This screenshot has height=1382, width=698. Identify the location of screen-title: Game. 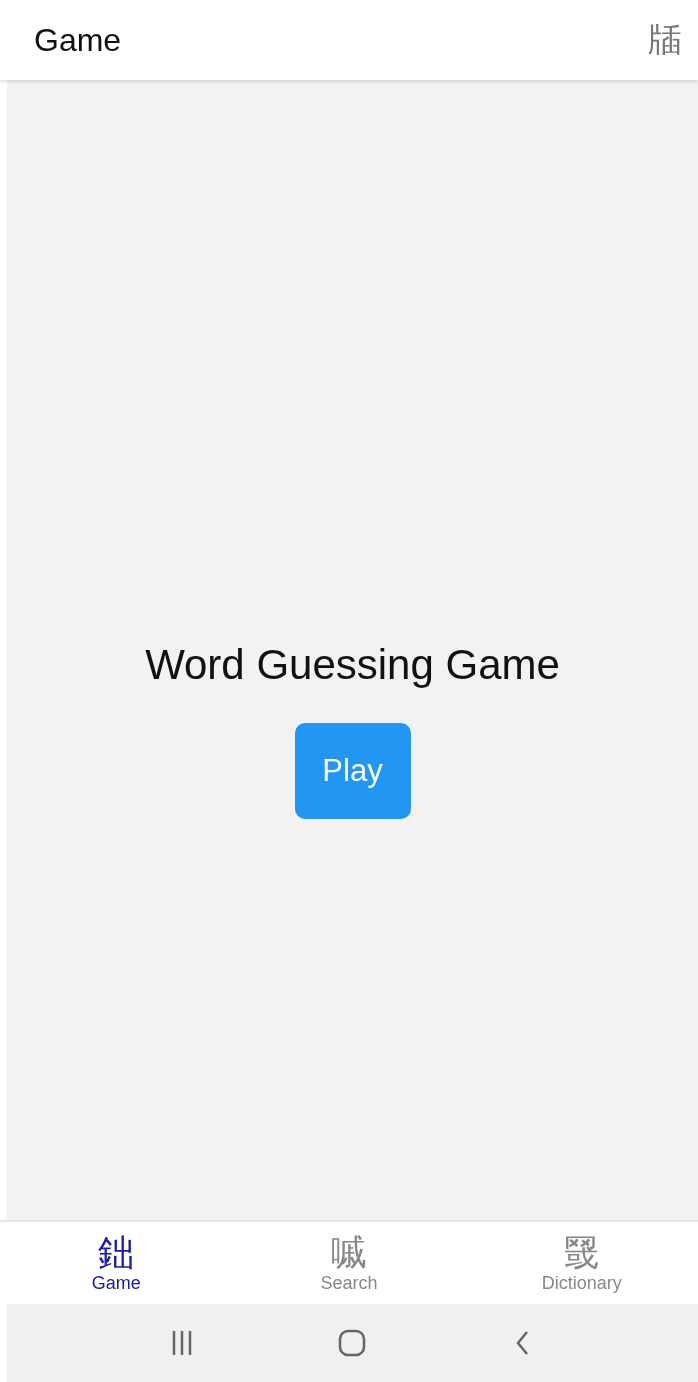
(78, 40).